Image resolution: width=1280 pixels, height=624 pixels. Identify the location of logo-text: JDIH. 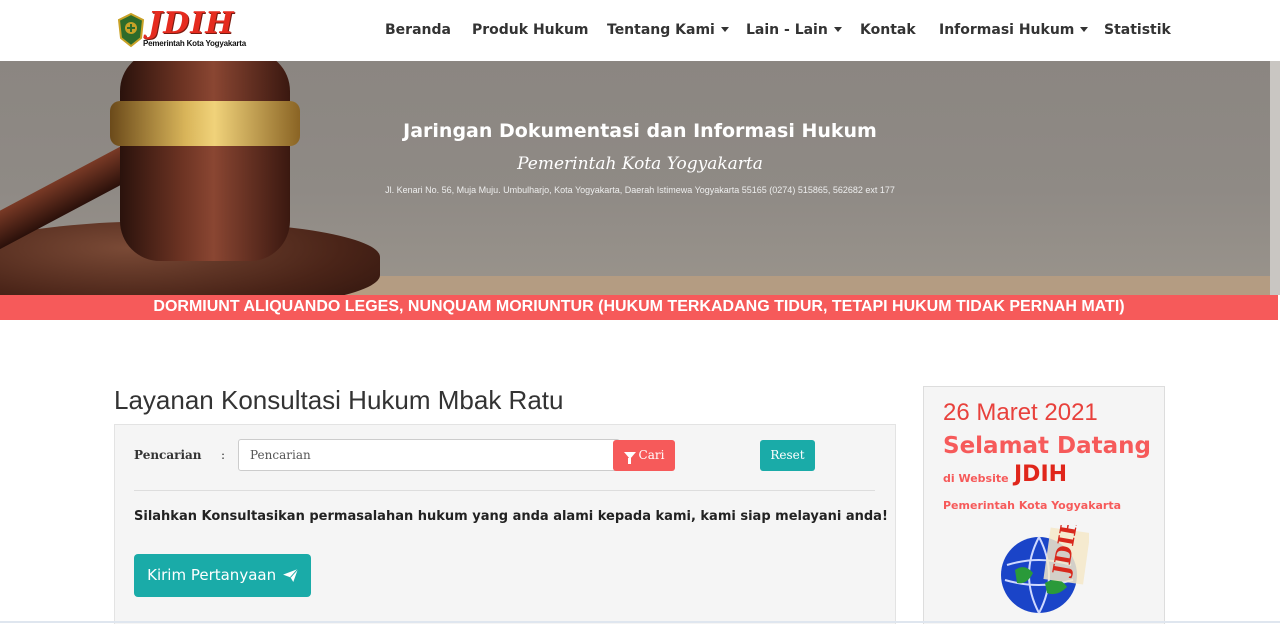
(191, 23).